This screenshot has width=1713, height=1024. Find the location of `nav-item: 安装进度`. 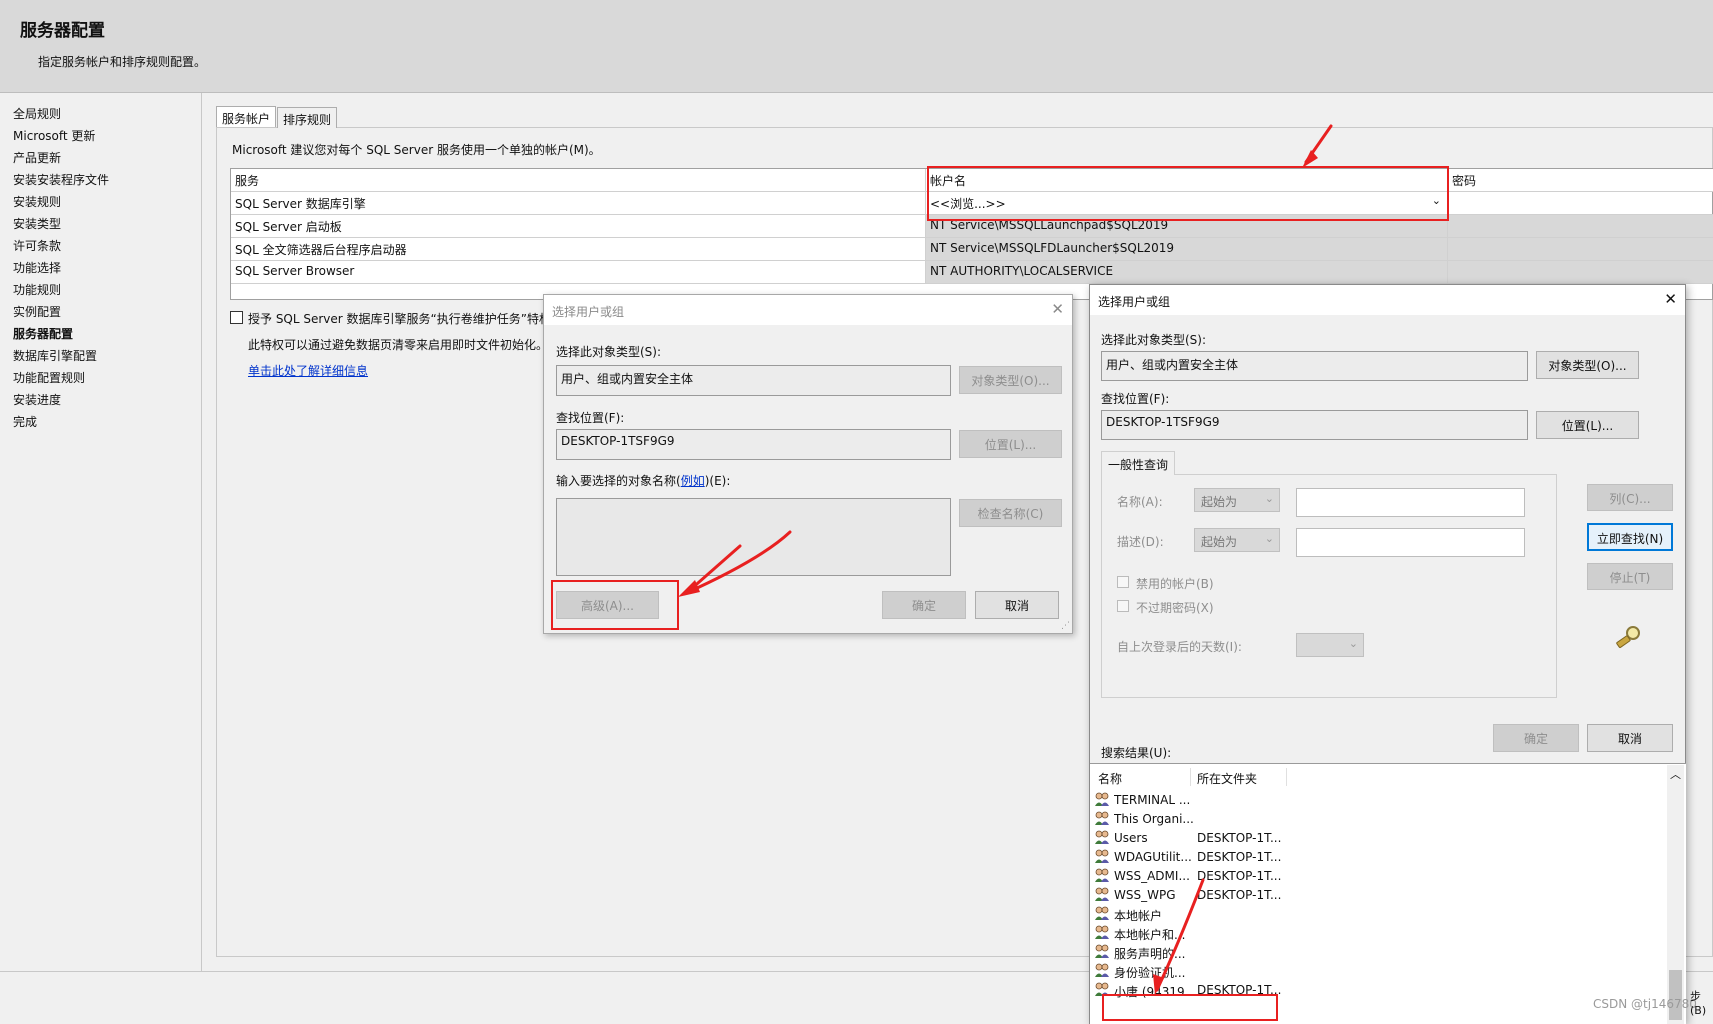

nav-item: 安装进度 is located at coordinates (37, 399).